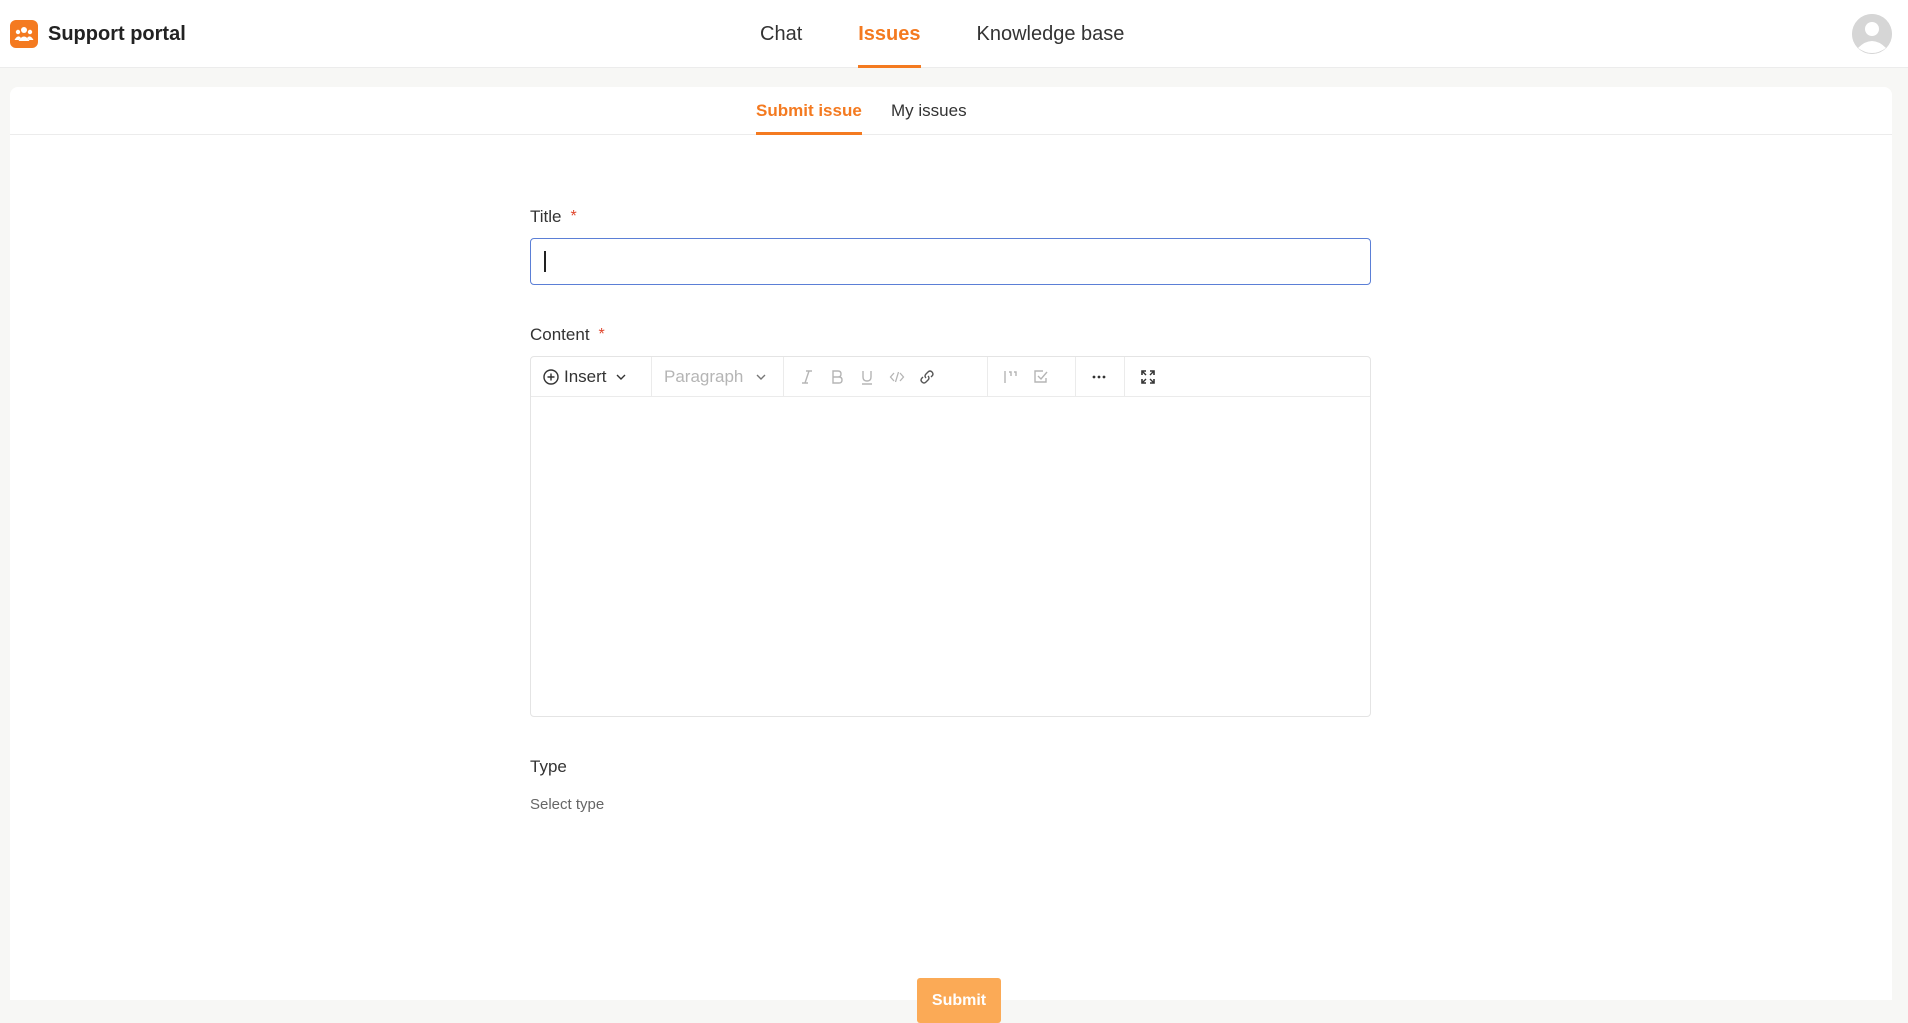 The width and height of the screenshot is (1908, 1023). I want to click on app-title: Support portal, so click(117, 33).